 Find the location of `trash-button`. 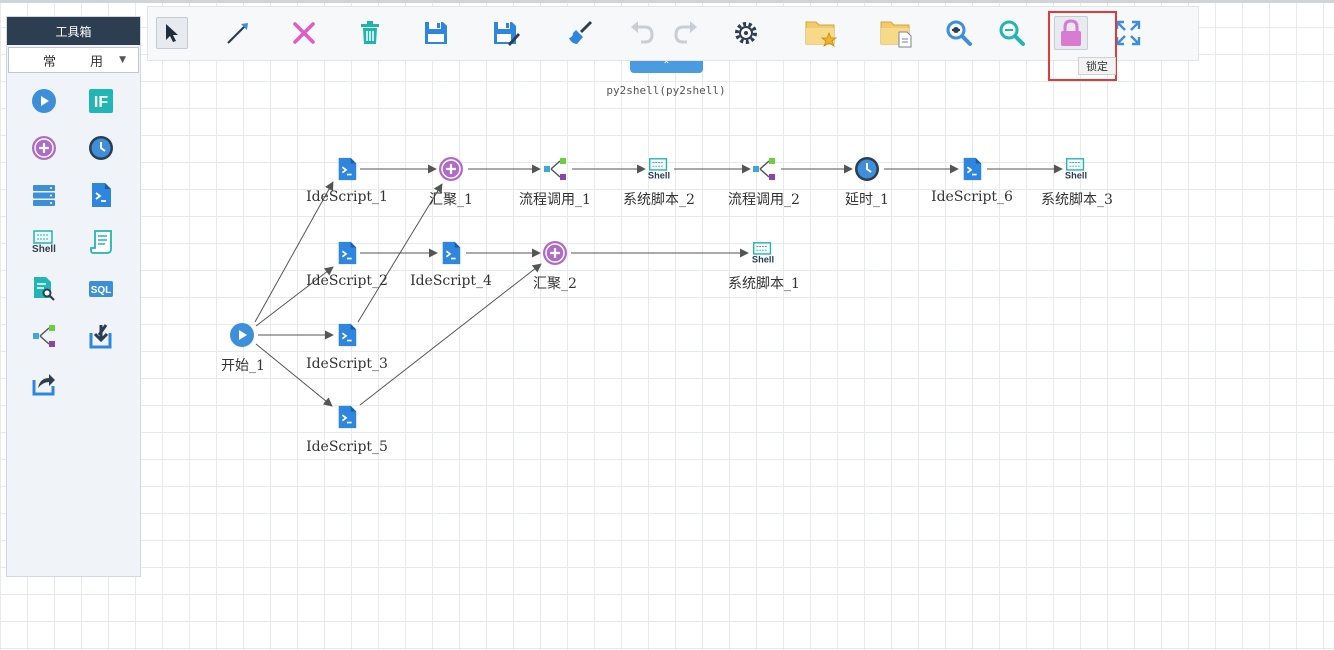

trash-button is located at coordinates (370, 33).